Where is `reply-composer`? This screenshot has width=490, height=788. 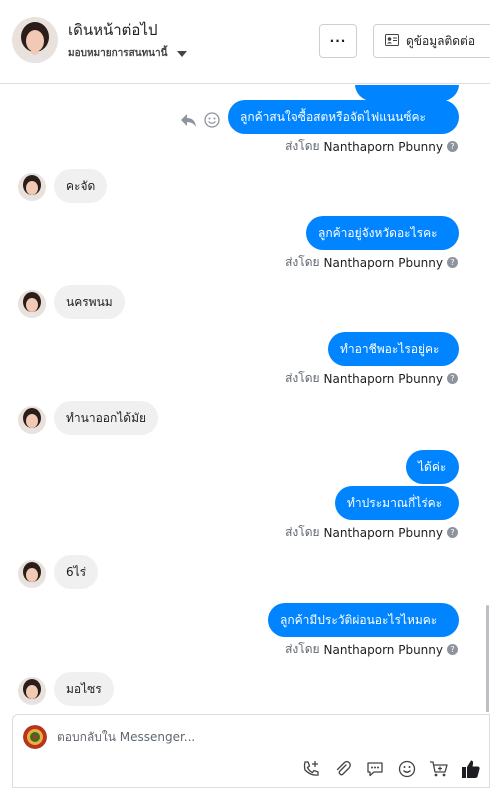 reply-composer is located at coordinates (251, 751).